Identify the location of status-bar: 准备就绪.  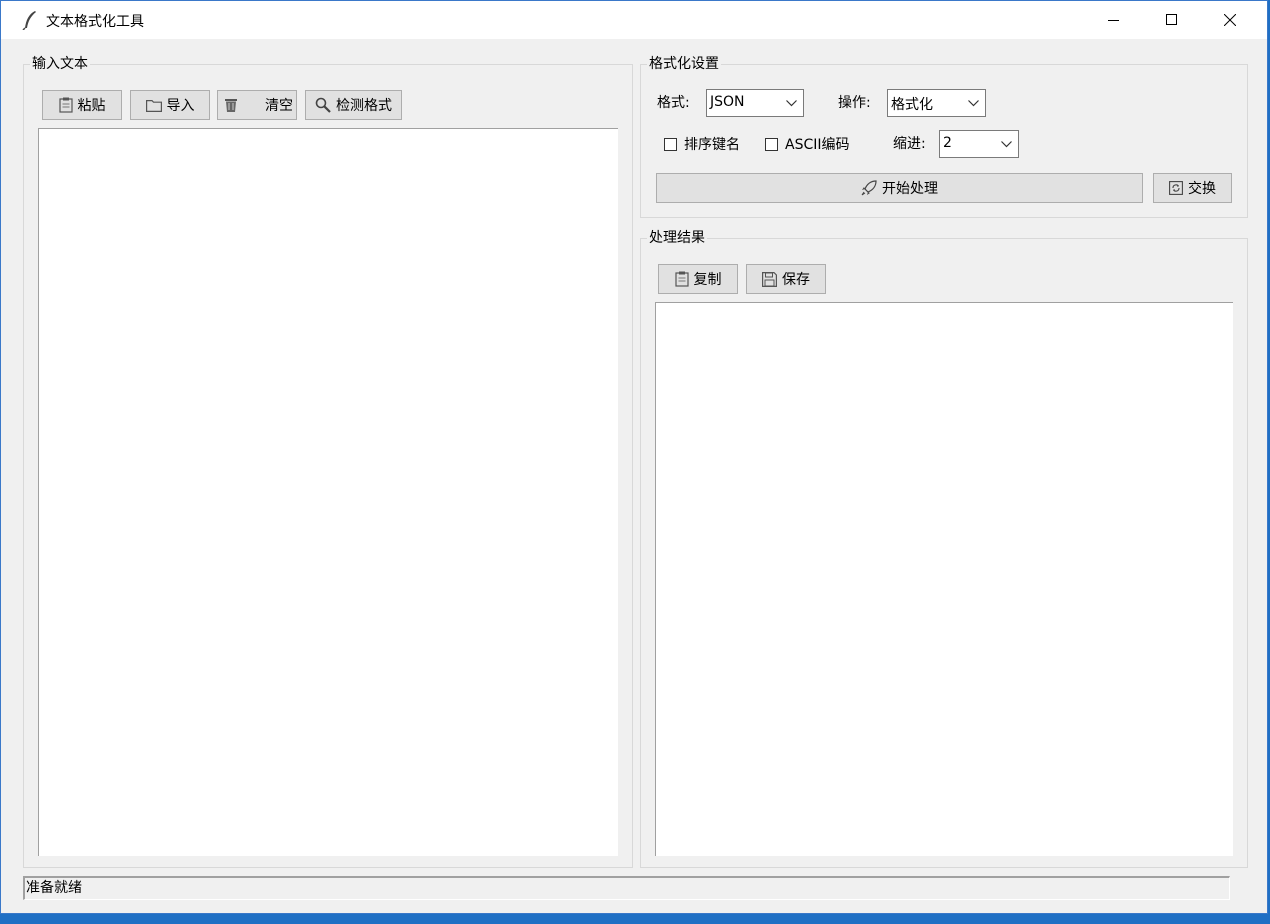
(626, 888).